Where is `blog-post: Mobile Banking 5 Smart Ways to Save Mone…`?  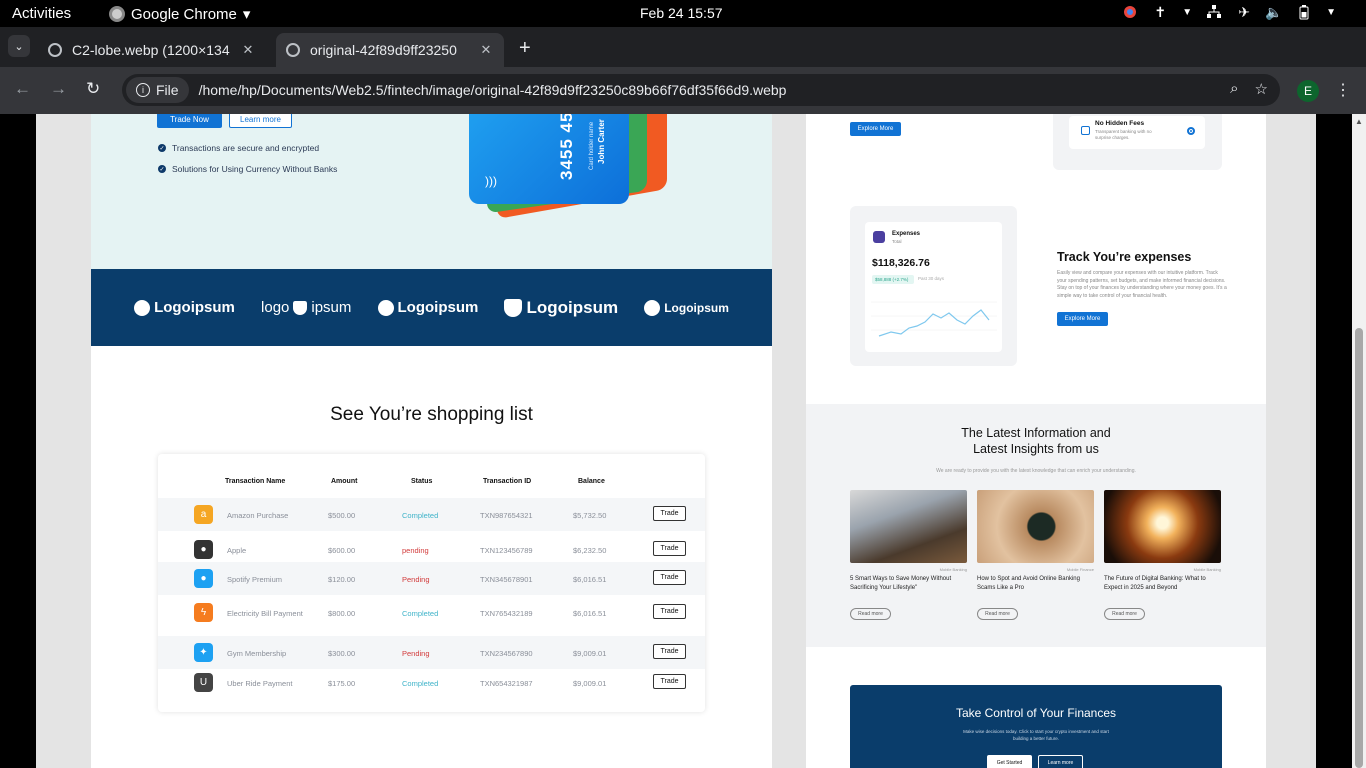
blog-post: Mobile Banking 5 Smart Ways to Save Mone… is located at coordinates (908, 555).